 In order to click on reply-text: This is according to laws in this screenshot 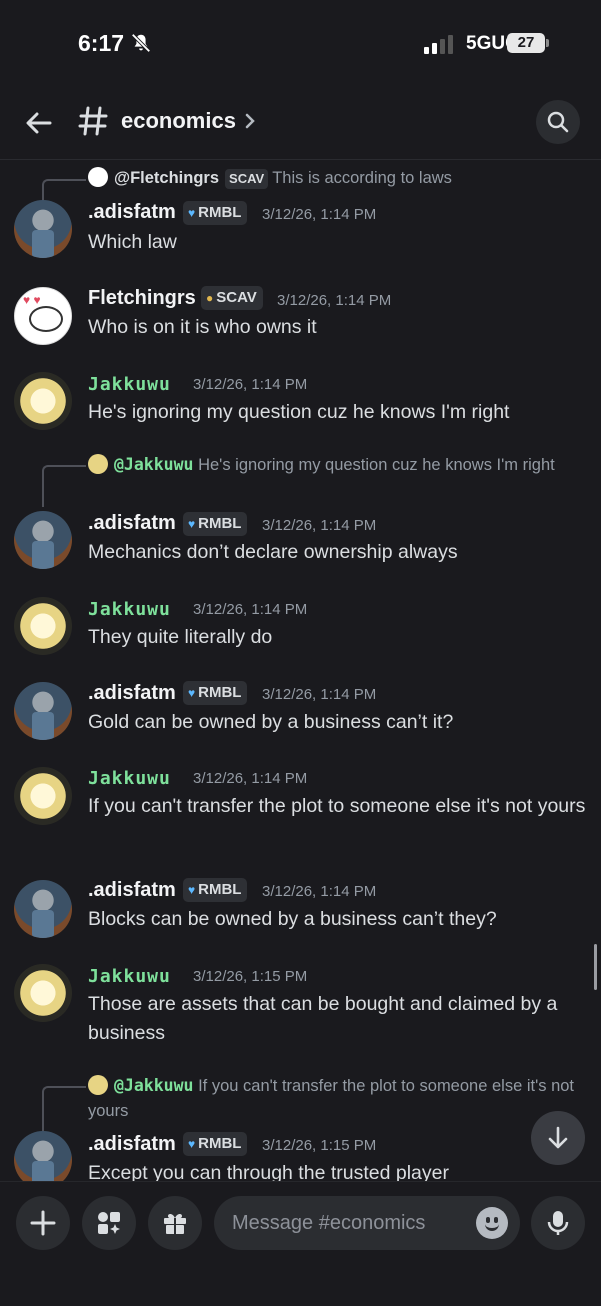, I will do `click(362, 178)`.